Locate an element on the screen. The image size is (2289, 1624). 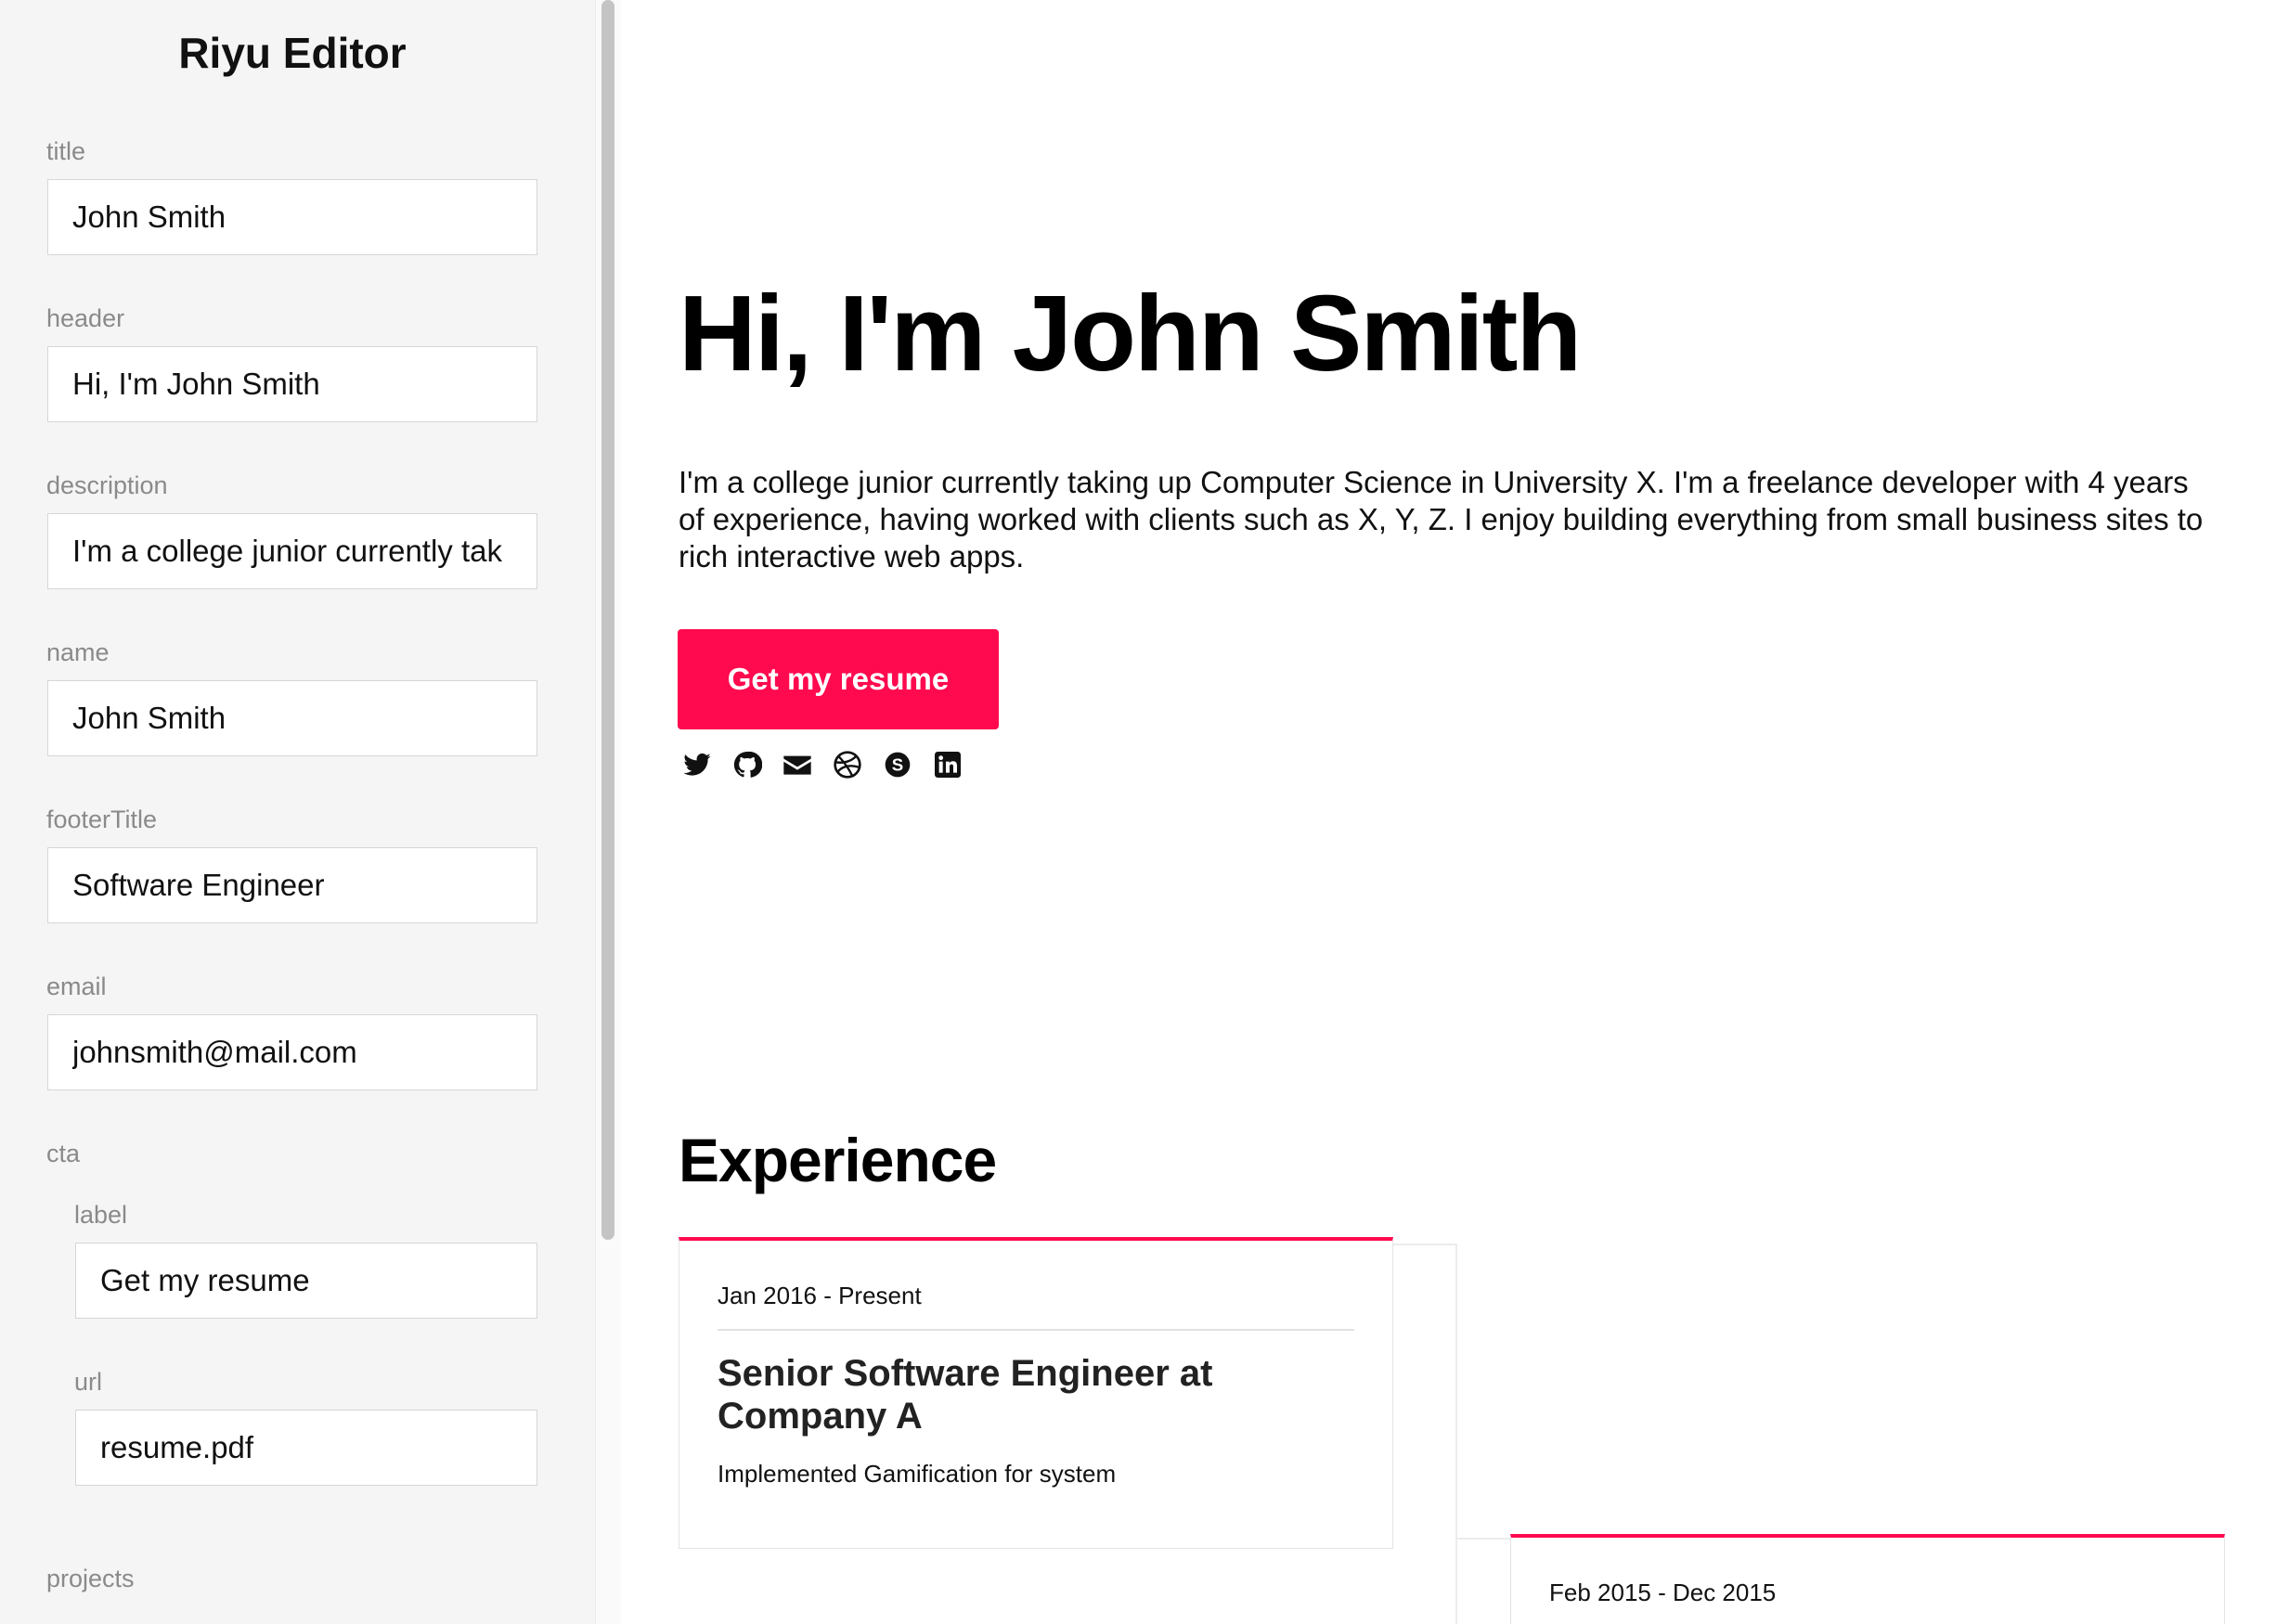
email-field-label: email is located at coordinates (77, 987).